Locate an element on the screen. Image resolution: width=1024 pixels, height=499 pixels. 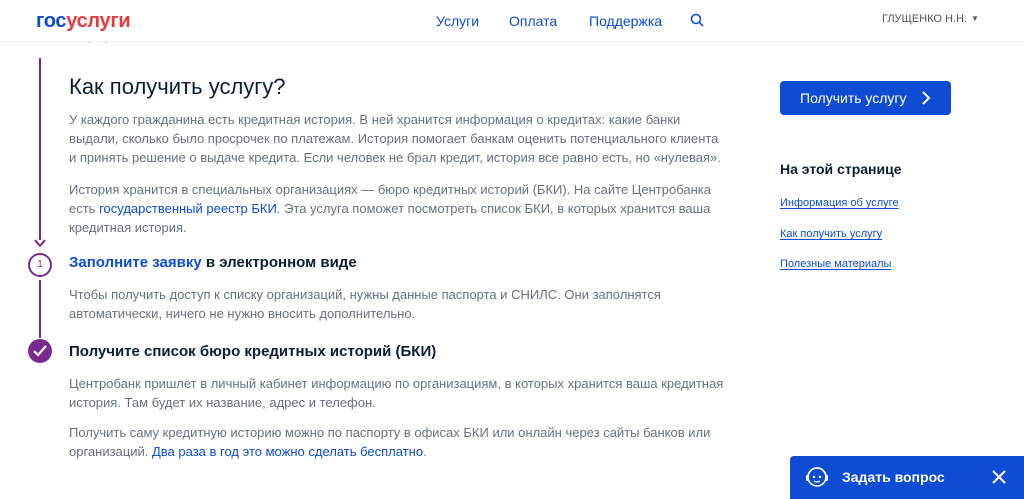
user-menu: ГЛУЩЕНКО Н.Н. ▼ is located at coordinates (930, 19).